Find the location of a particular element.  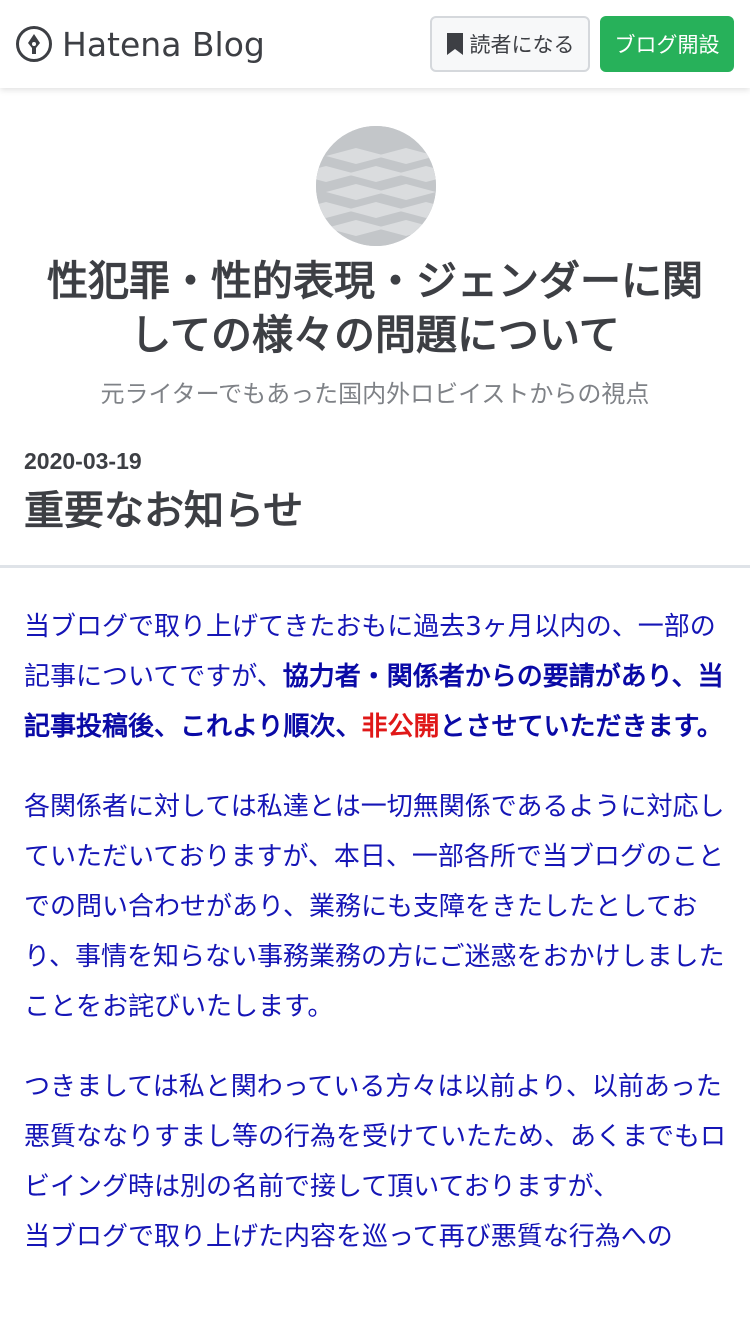

entry-date: 2020-03-19 is located at coordinates (83, 461).